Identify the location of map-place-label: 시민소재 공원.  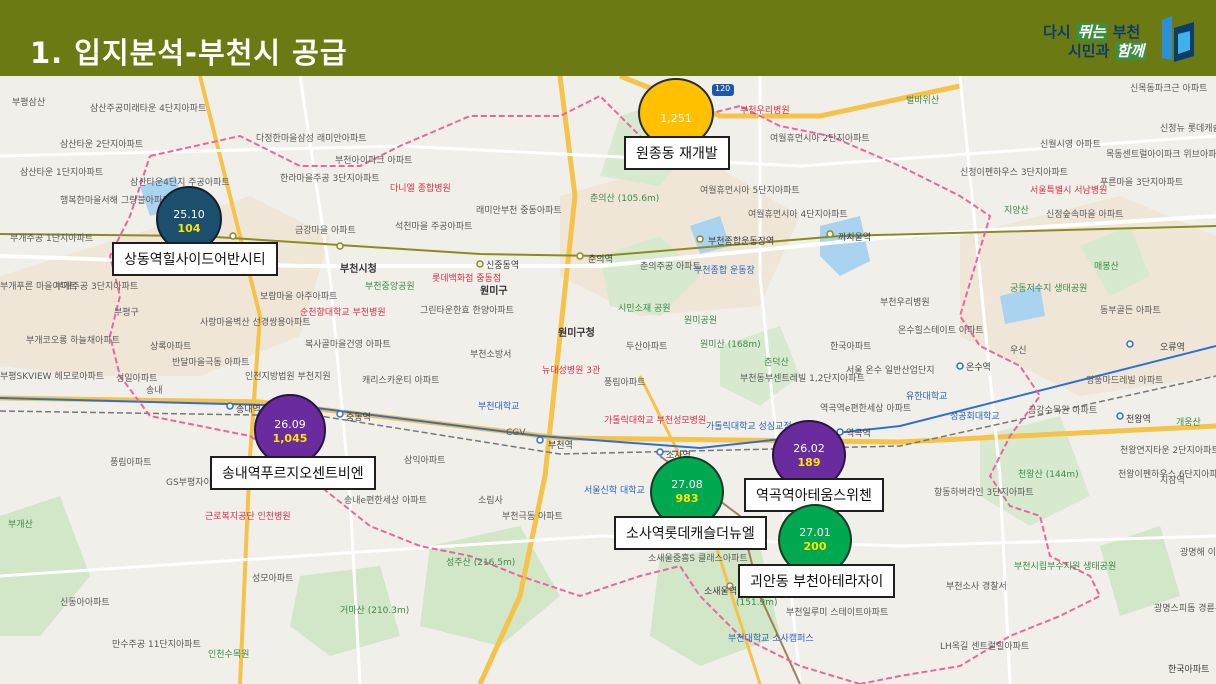
(644, 309).